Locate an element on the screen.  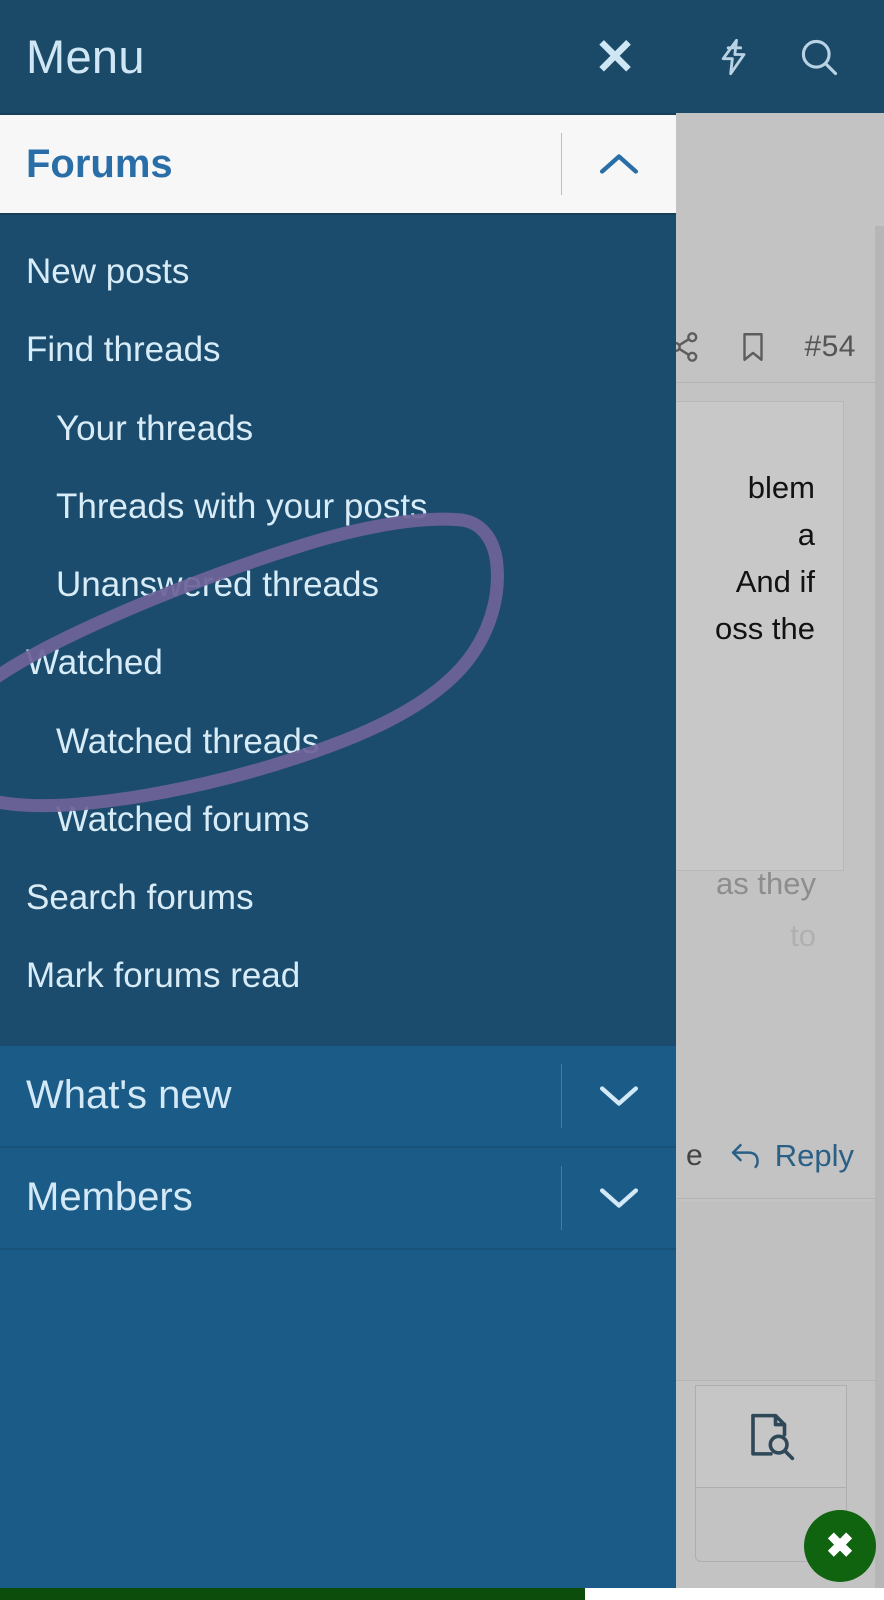
chevron-up-icon is located at coordinates (618, 164).